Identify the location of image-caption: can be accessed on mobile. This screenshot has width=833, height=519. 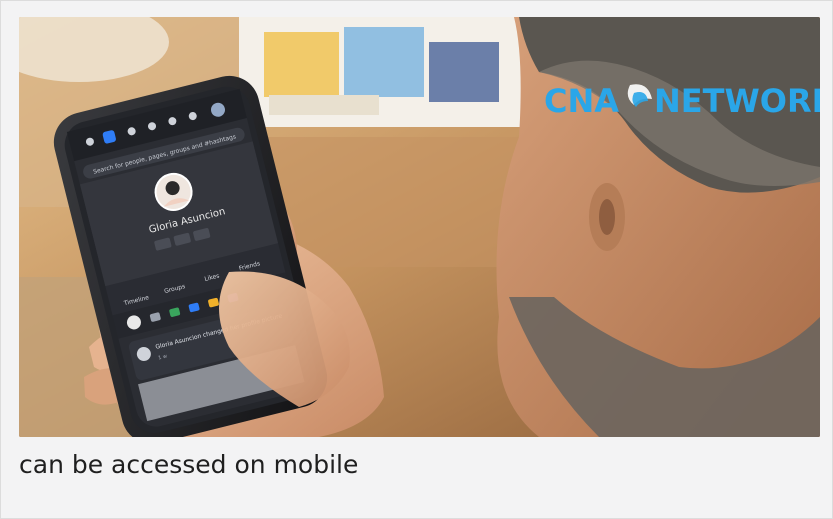
(189, 464).